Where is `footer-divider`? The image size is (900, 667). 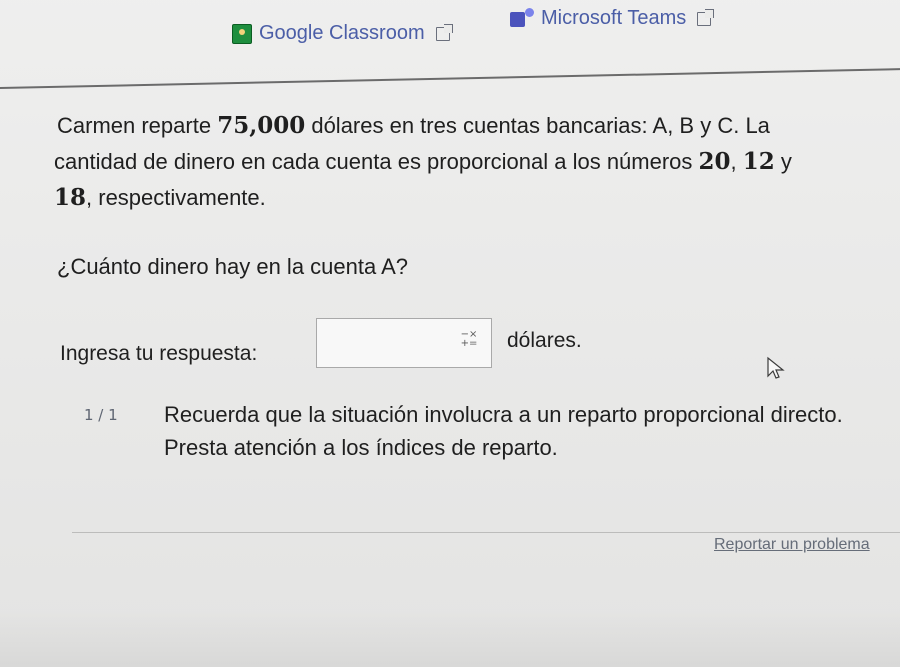 footer-divider is located at coordinates (486, 532).